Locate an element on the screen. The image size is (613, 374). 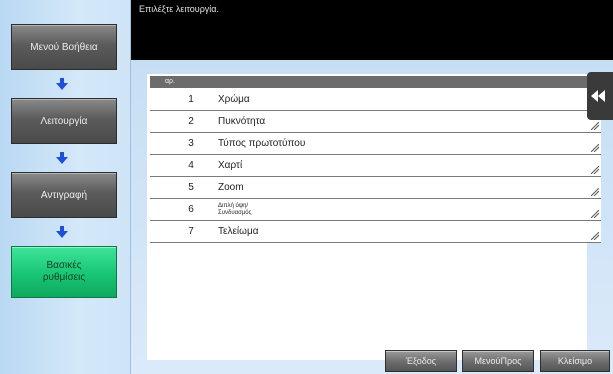
help-menu-label: Μενού Βοήθεια is located at coordinates (64, 47).